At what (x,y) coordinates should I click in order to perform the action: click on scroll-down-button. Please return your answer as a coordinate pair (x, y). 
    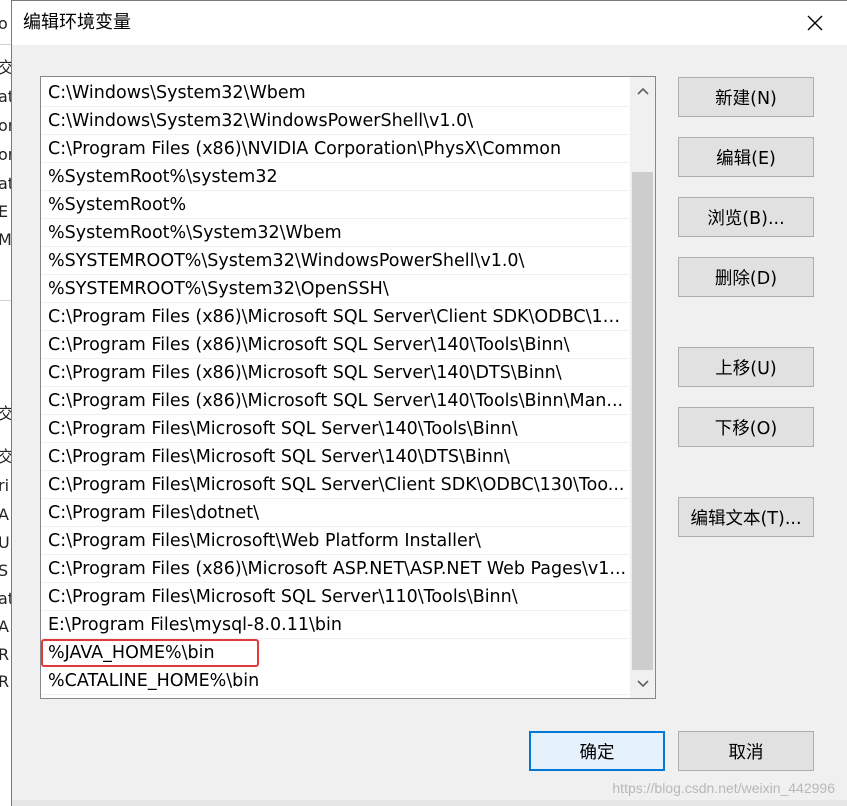
    Looking at the image, I should click on (642, 684).